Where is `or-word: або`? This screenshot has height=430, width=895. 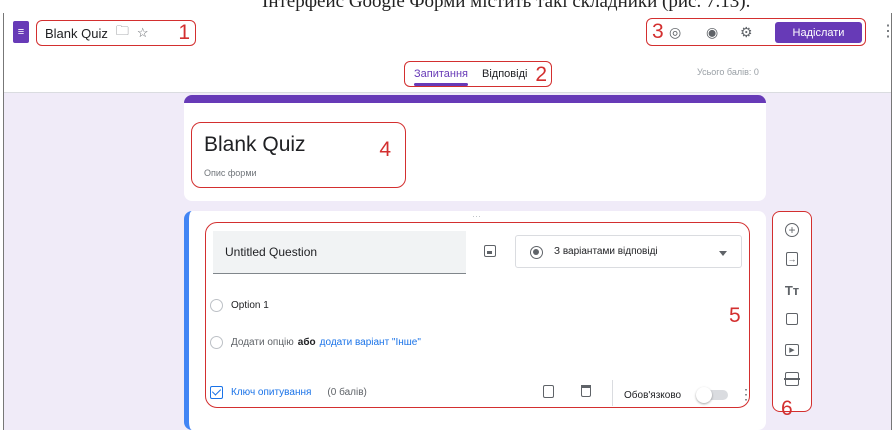
or-word: або is located at coordinates (306, 342).